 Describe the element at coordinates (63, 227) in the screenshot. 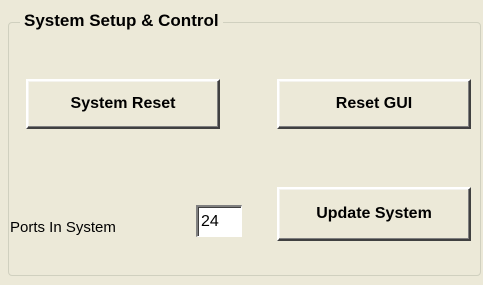

I see `ports-in-system-label: Ports In System` at that location.